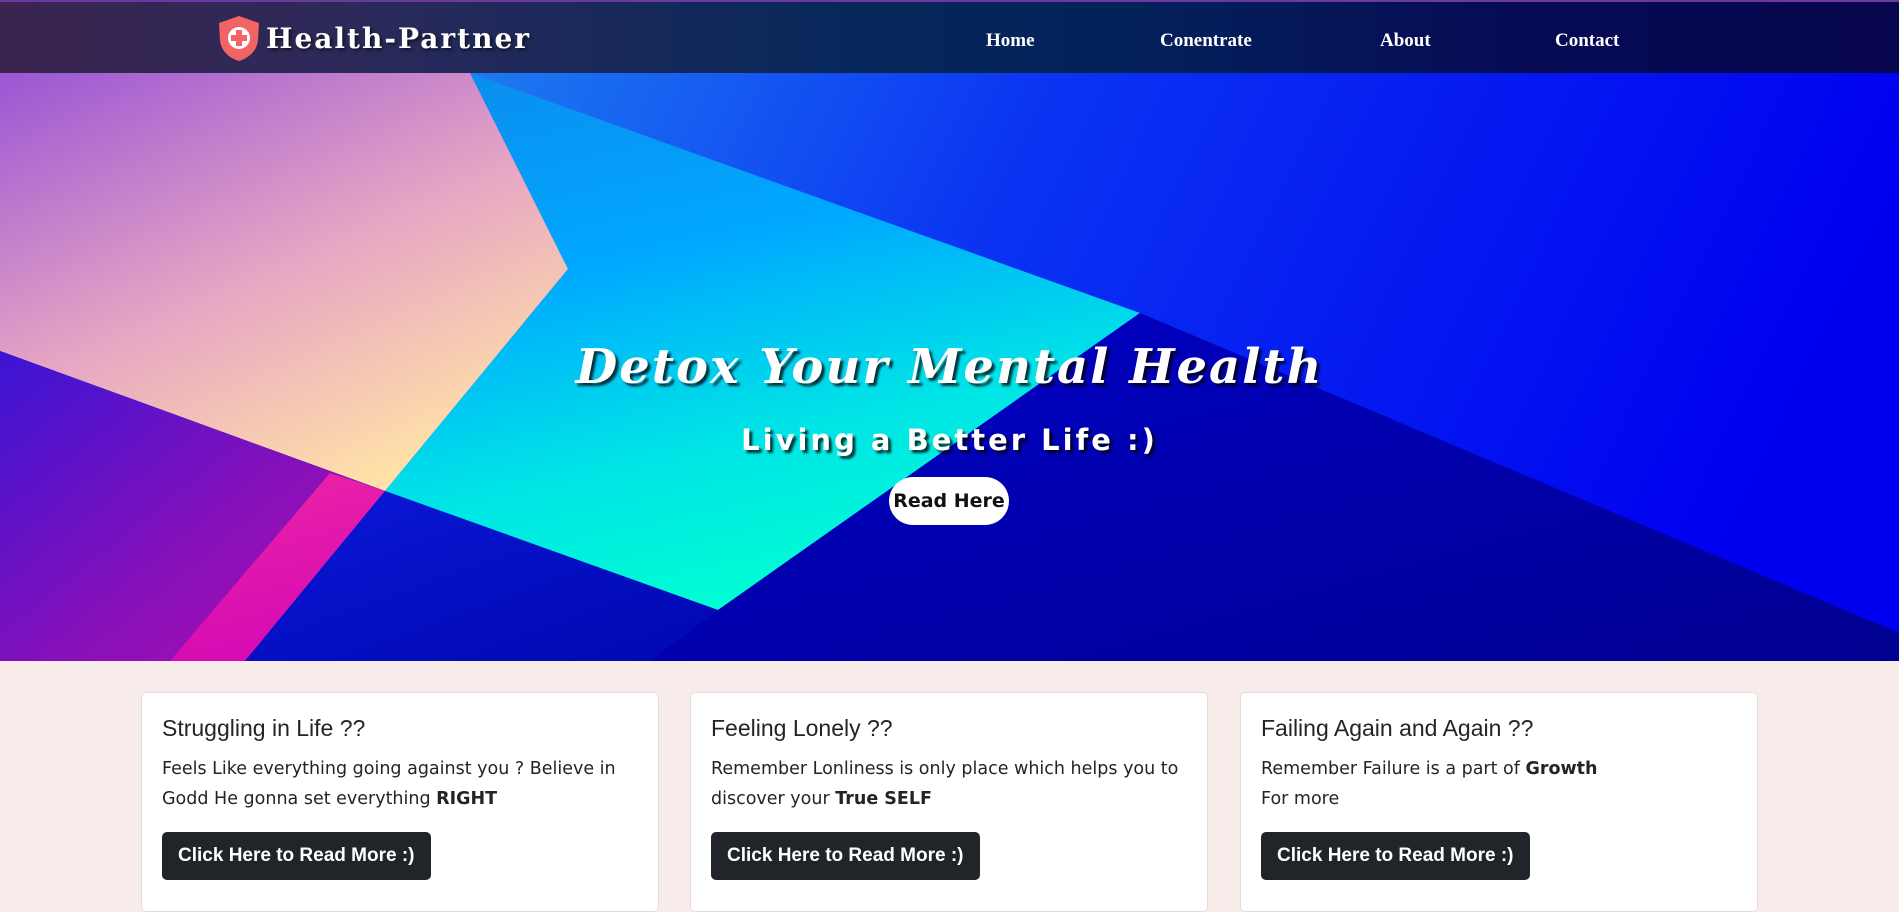 The height and width of the screenshot is (912, 1899). Describe the element at coordinates (802, 728) in the screenshot. I see `card-title: Feeling Lonely ??` at that location.